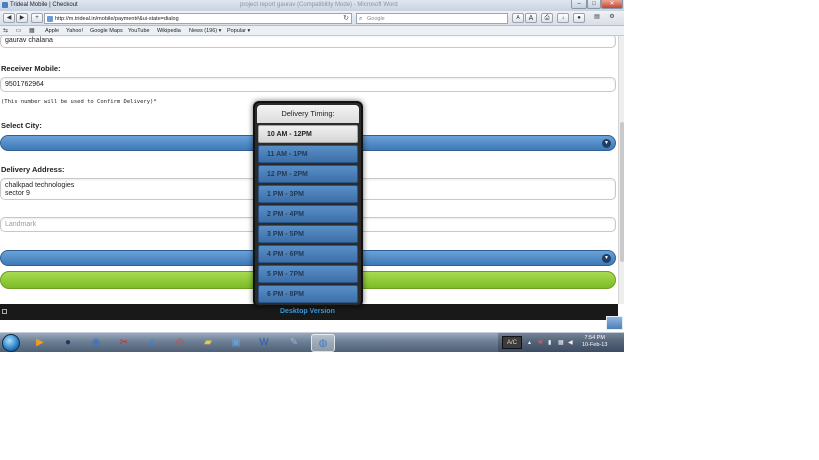 Image resolution: width=819 pixels, height=460 pixels. What do you see at coordinates (308, 194) in the screenshot?
I see `timing-option-1pm-3pm: 1 PM - 3PM` at bounding box center [308, 194].